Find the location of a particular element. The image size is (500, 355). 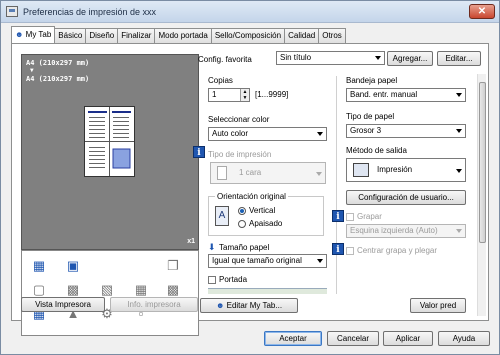

tab-my-tab: ☻ My Tab is located at coordinates (33, 34).